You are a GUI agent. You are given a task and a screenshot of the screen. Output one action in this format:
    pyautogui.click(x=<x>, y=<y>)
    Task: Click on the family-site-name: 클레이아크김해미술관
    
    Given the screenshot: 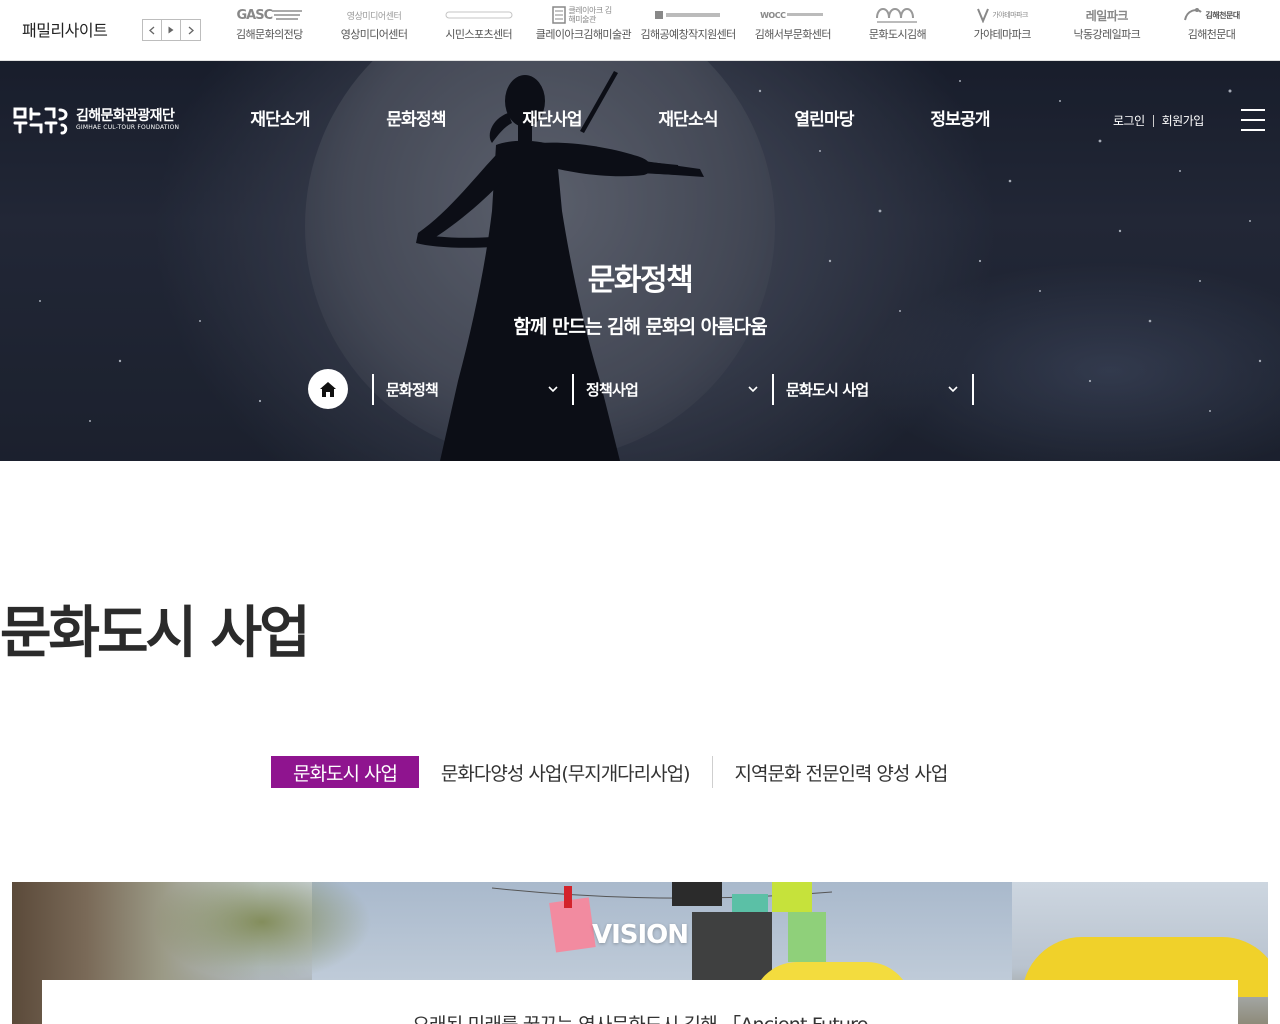 What is the action you would take?
    pyautogui.click(x=583, y=34)
    